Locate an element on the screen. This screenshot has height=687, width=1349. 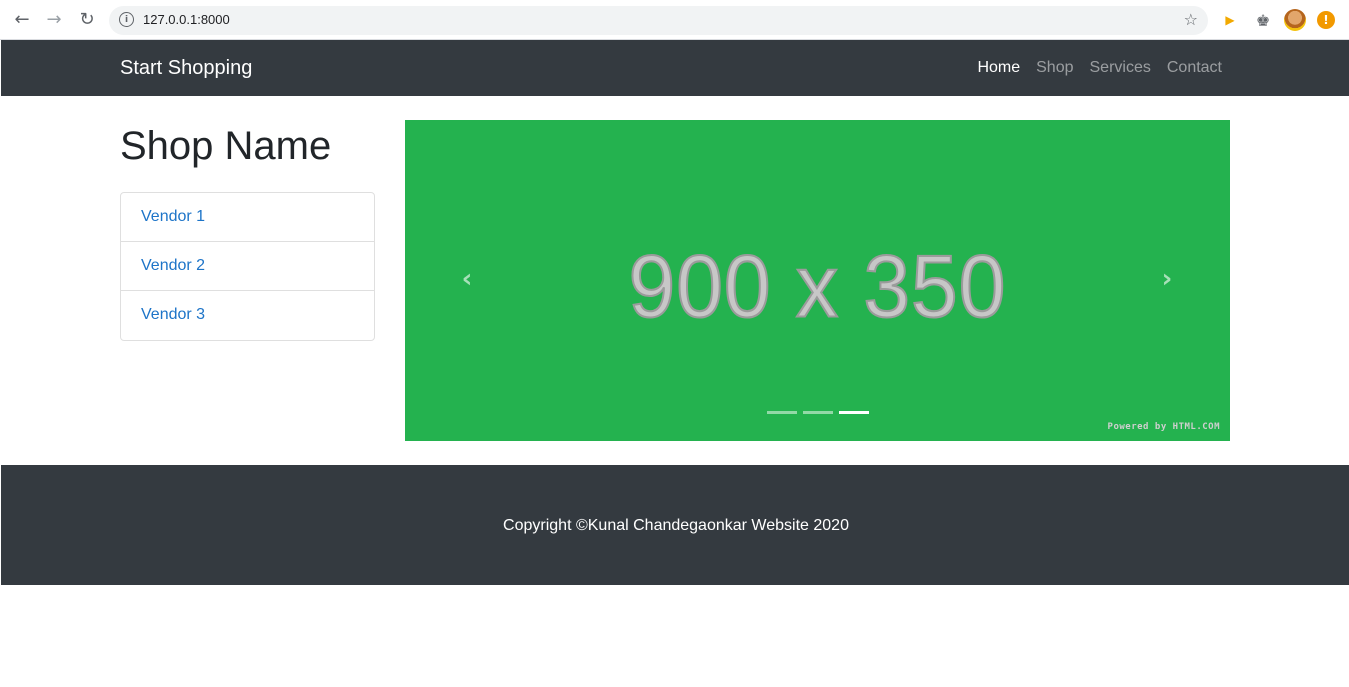
placeholder-slide-text: 900 x 350 is located at coordinates (817, 286).